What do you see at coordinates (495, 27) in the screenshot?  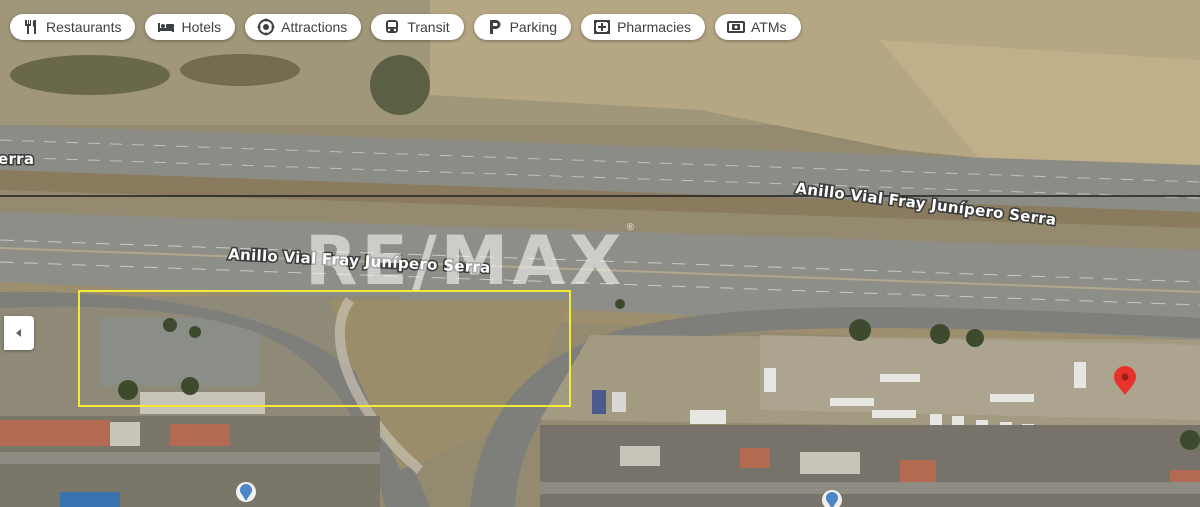 I see `parking-icon` at bounding box center [495, 27].